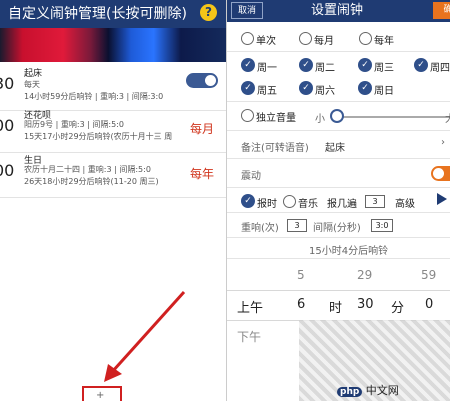 The width and height of the screenshot is (450, 401). Describe the element at coordinates (338, 290) in the screenshot. I see `picker-divider` at that location.